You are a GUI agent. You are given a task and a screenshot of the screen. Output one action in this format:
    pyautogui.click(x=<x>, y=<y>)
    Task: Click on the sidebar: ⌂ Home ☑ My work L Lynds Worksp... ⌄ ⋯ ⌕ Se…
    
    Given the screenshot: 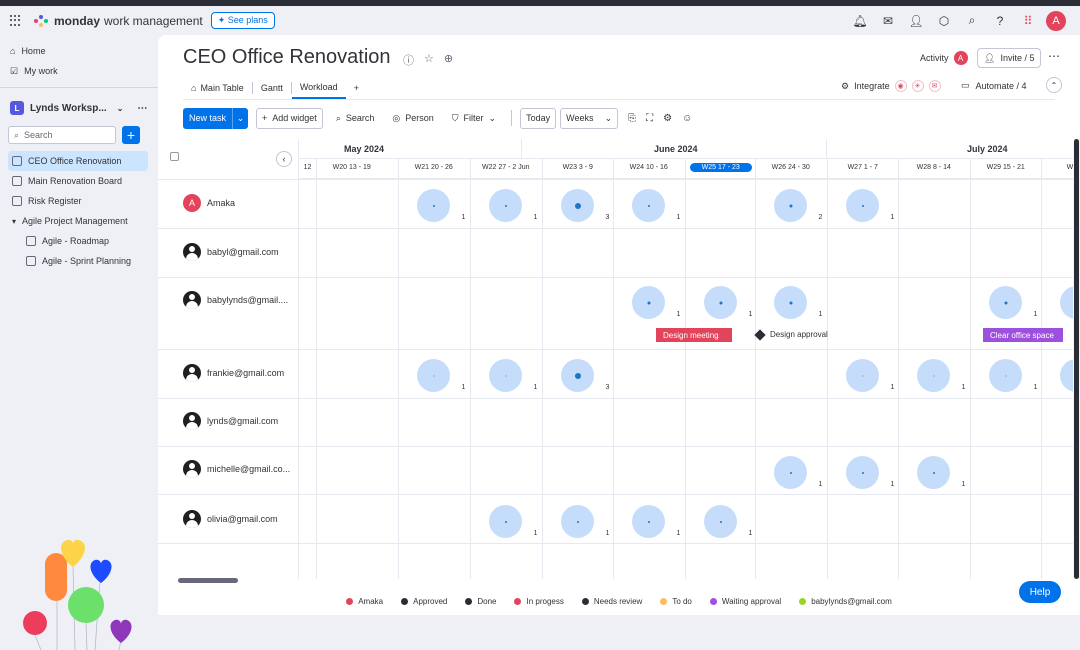 What is the action you would take?
    pyautogui.click(x=79, y=342)
    